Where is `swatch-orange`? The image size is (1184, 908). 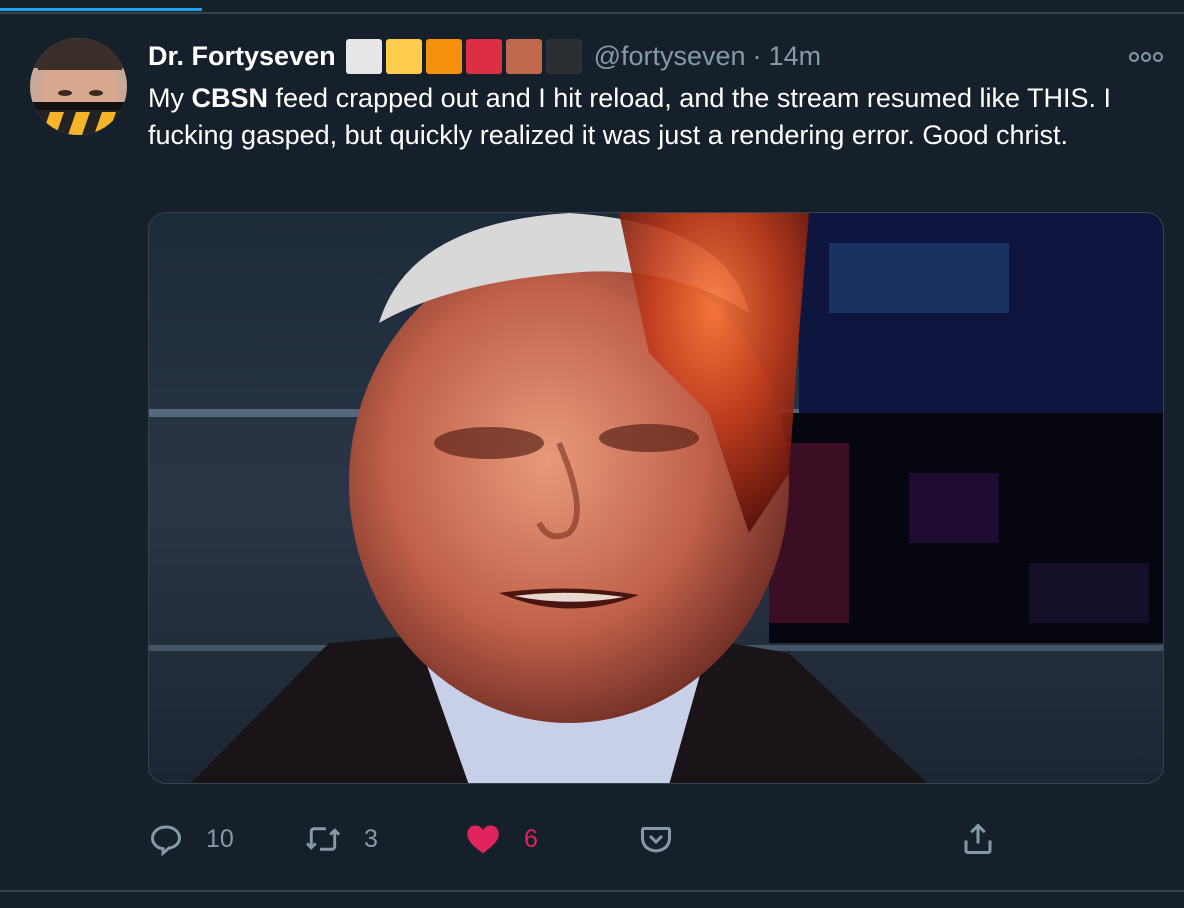
swatch-orange is located at coordinates (443, 56).